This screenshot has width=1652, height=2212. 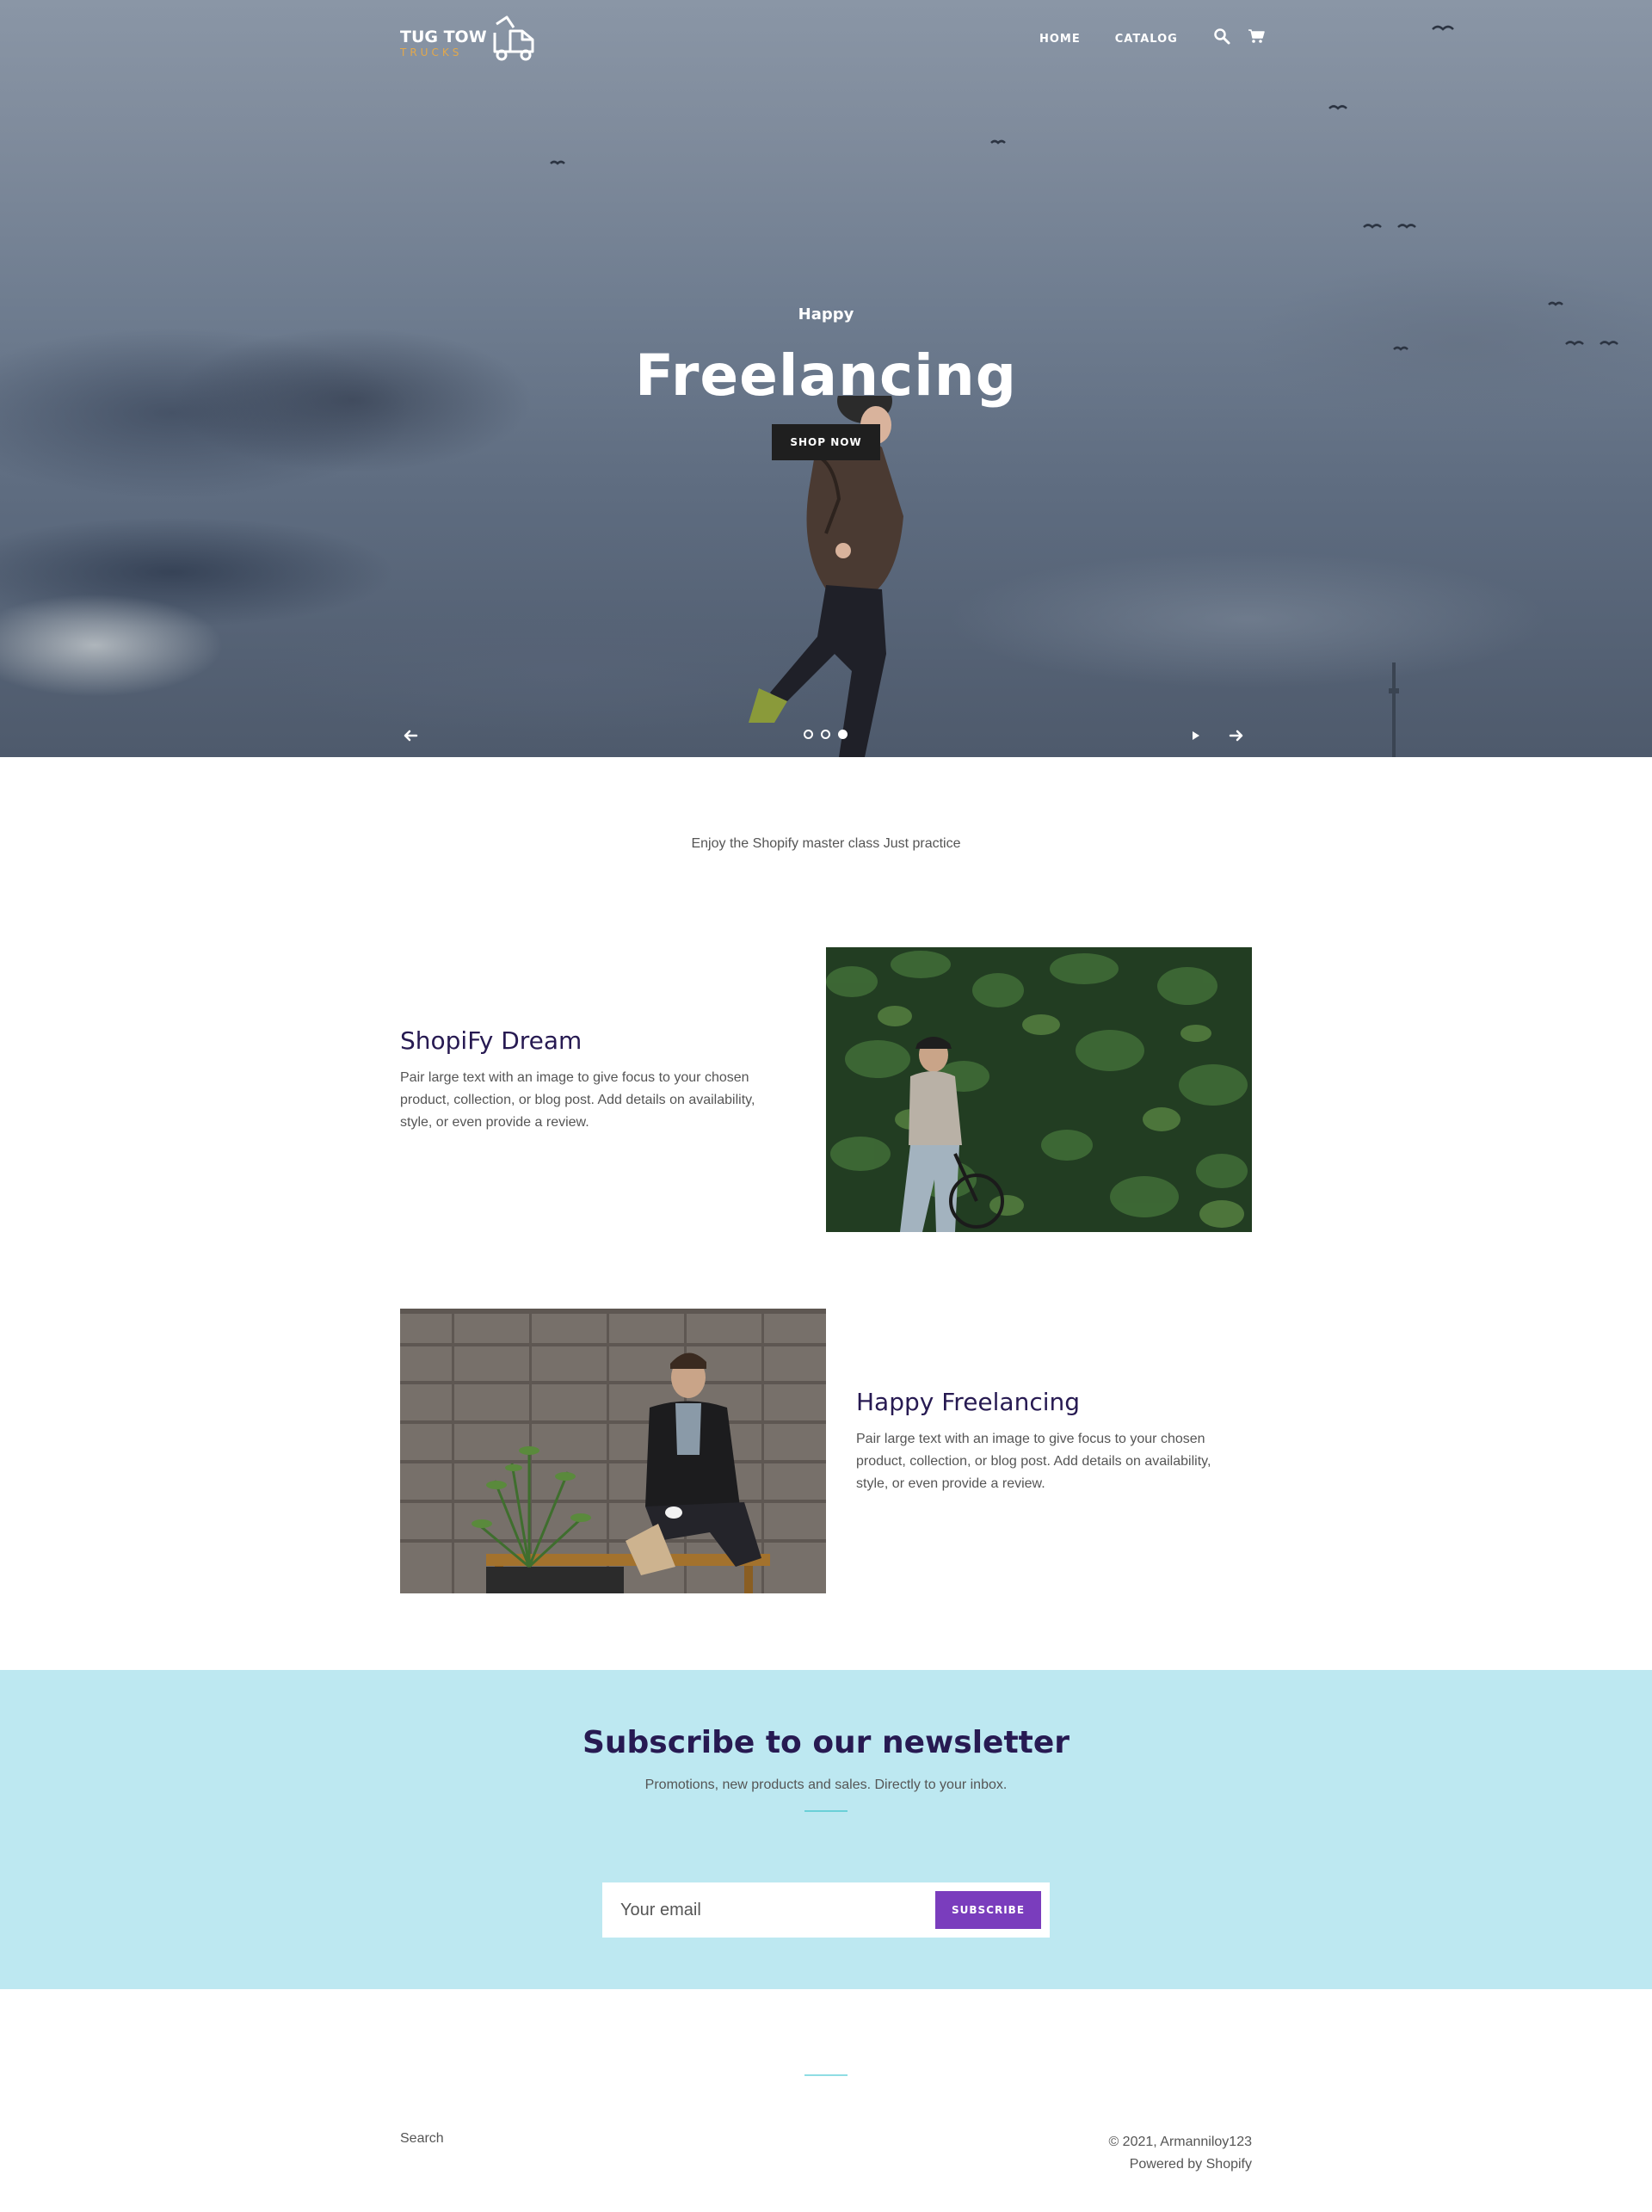 I want to click on footer-search-link: Search, so click(x=422, y=2139).